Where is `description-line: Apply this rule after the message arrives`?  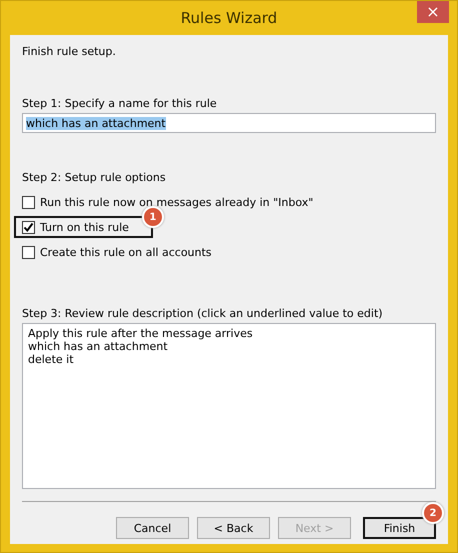 description-line: Apply this rule after the message arrives is located at coordinates (141, 333).